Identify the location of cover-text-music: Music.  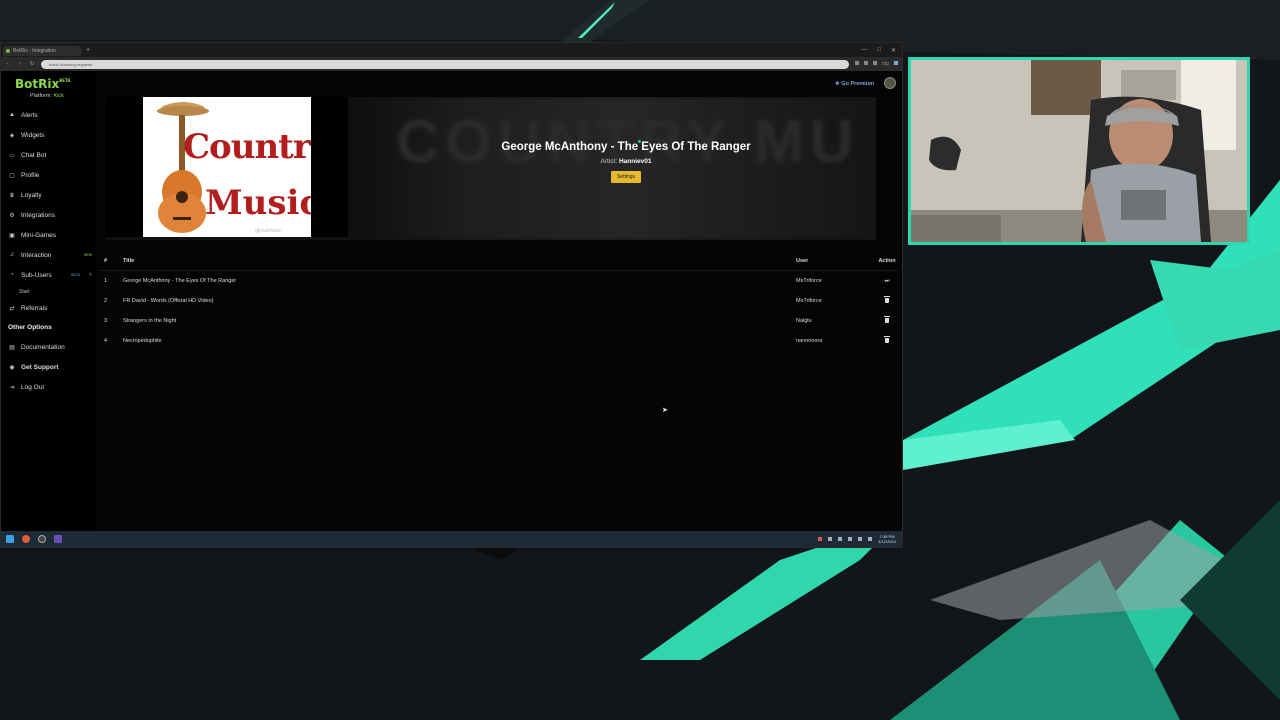
(258, 203).